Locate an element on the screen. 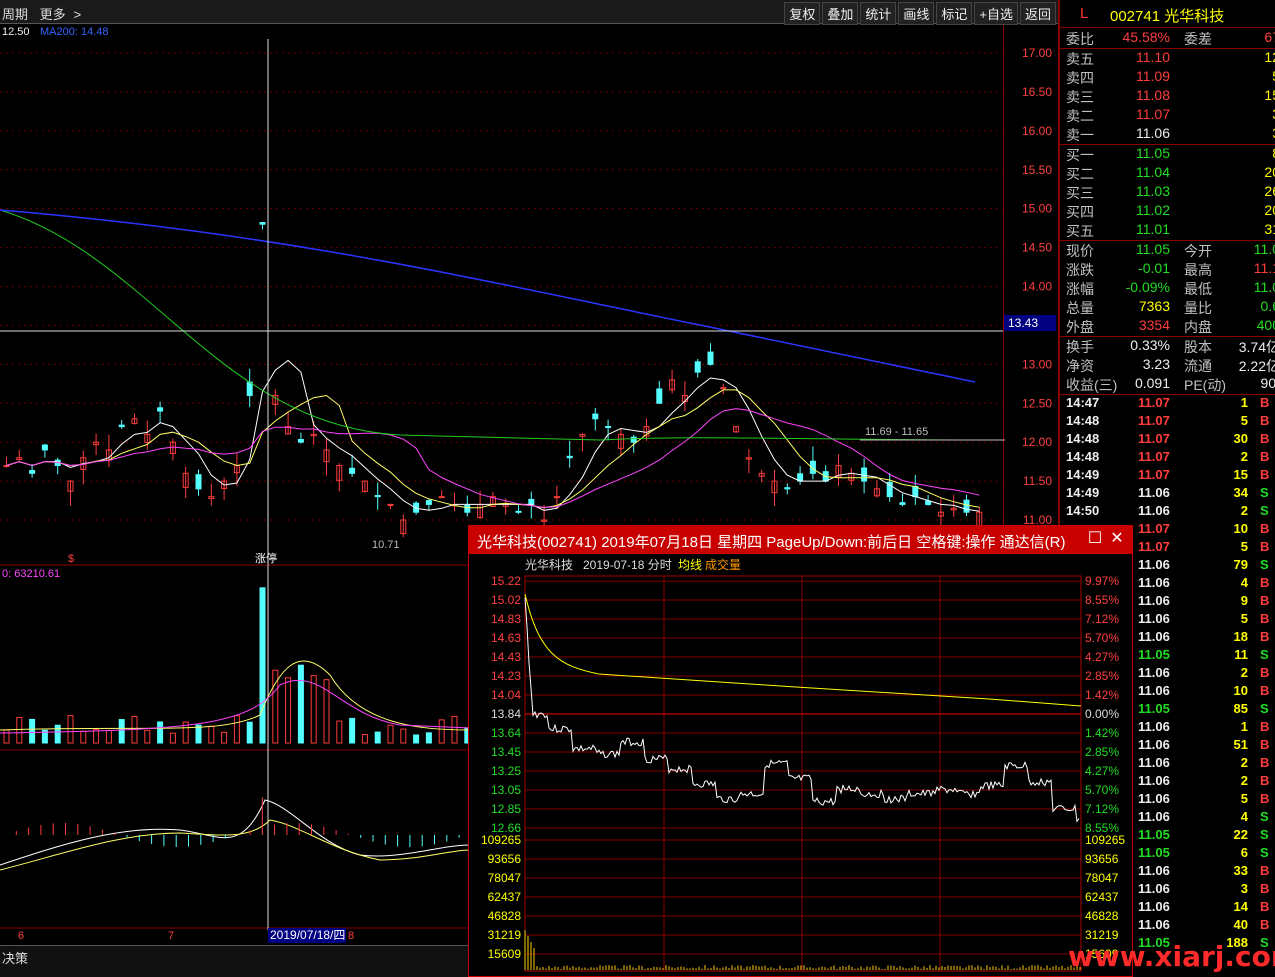 The height and width of the screenshot is (977, 1275). low-price-label: 10.71 is located at coordinates (386, 545).